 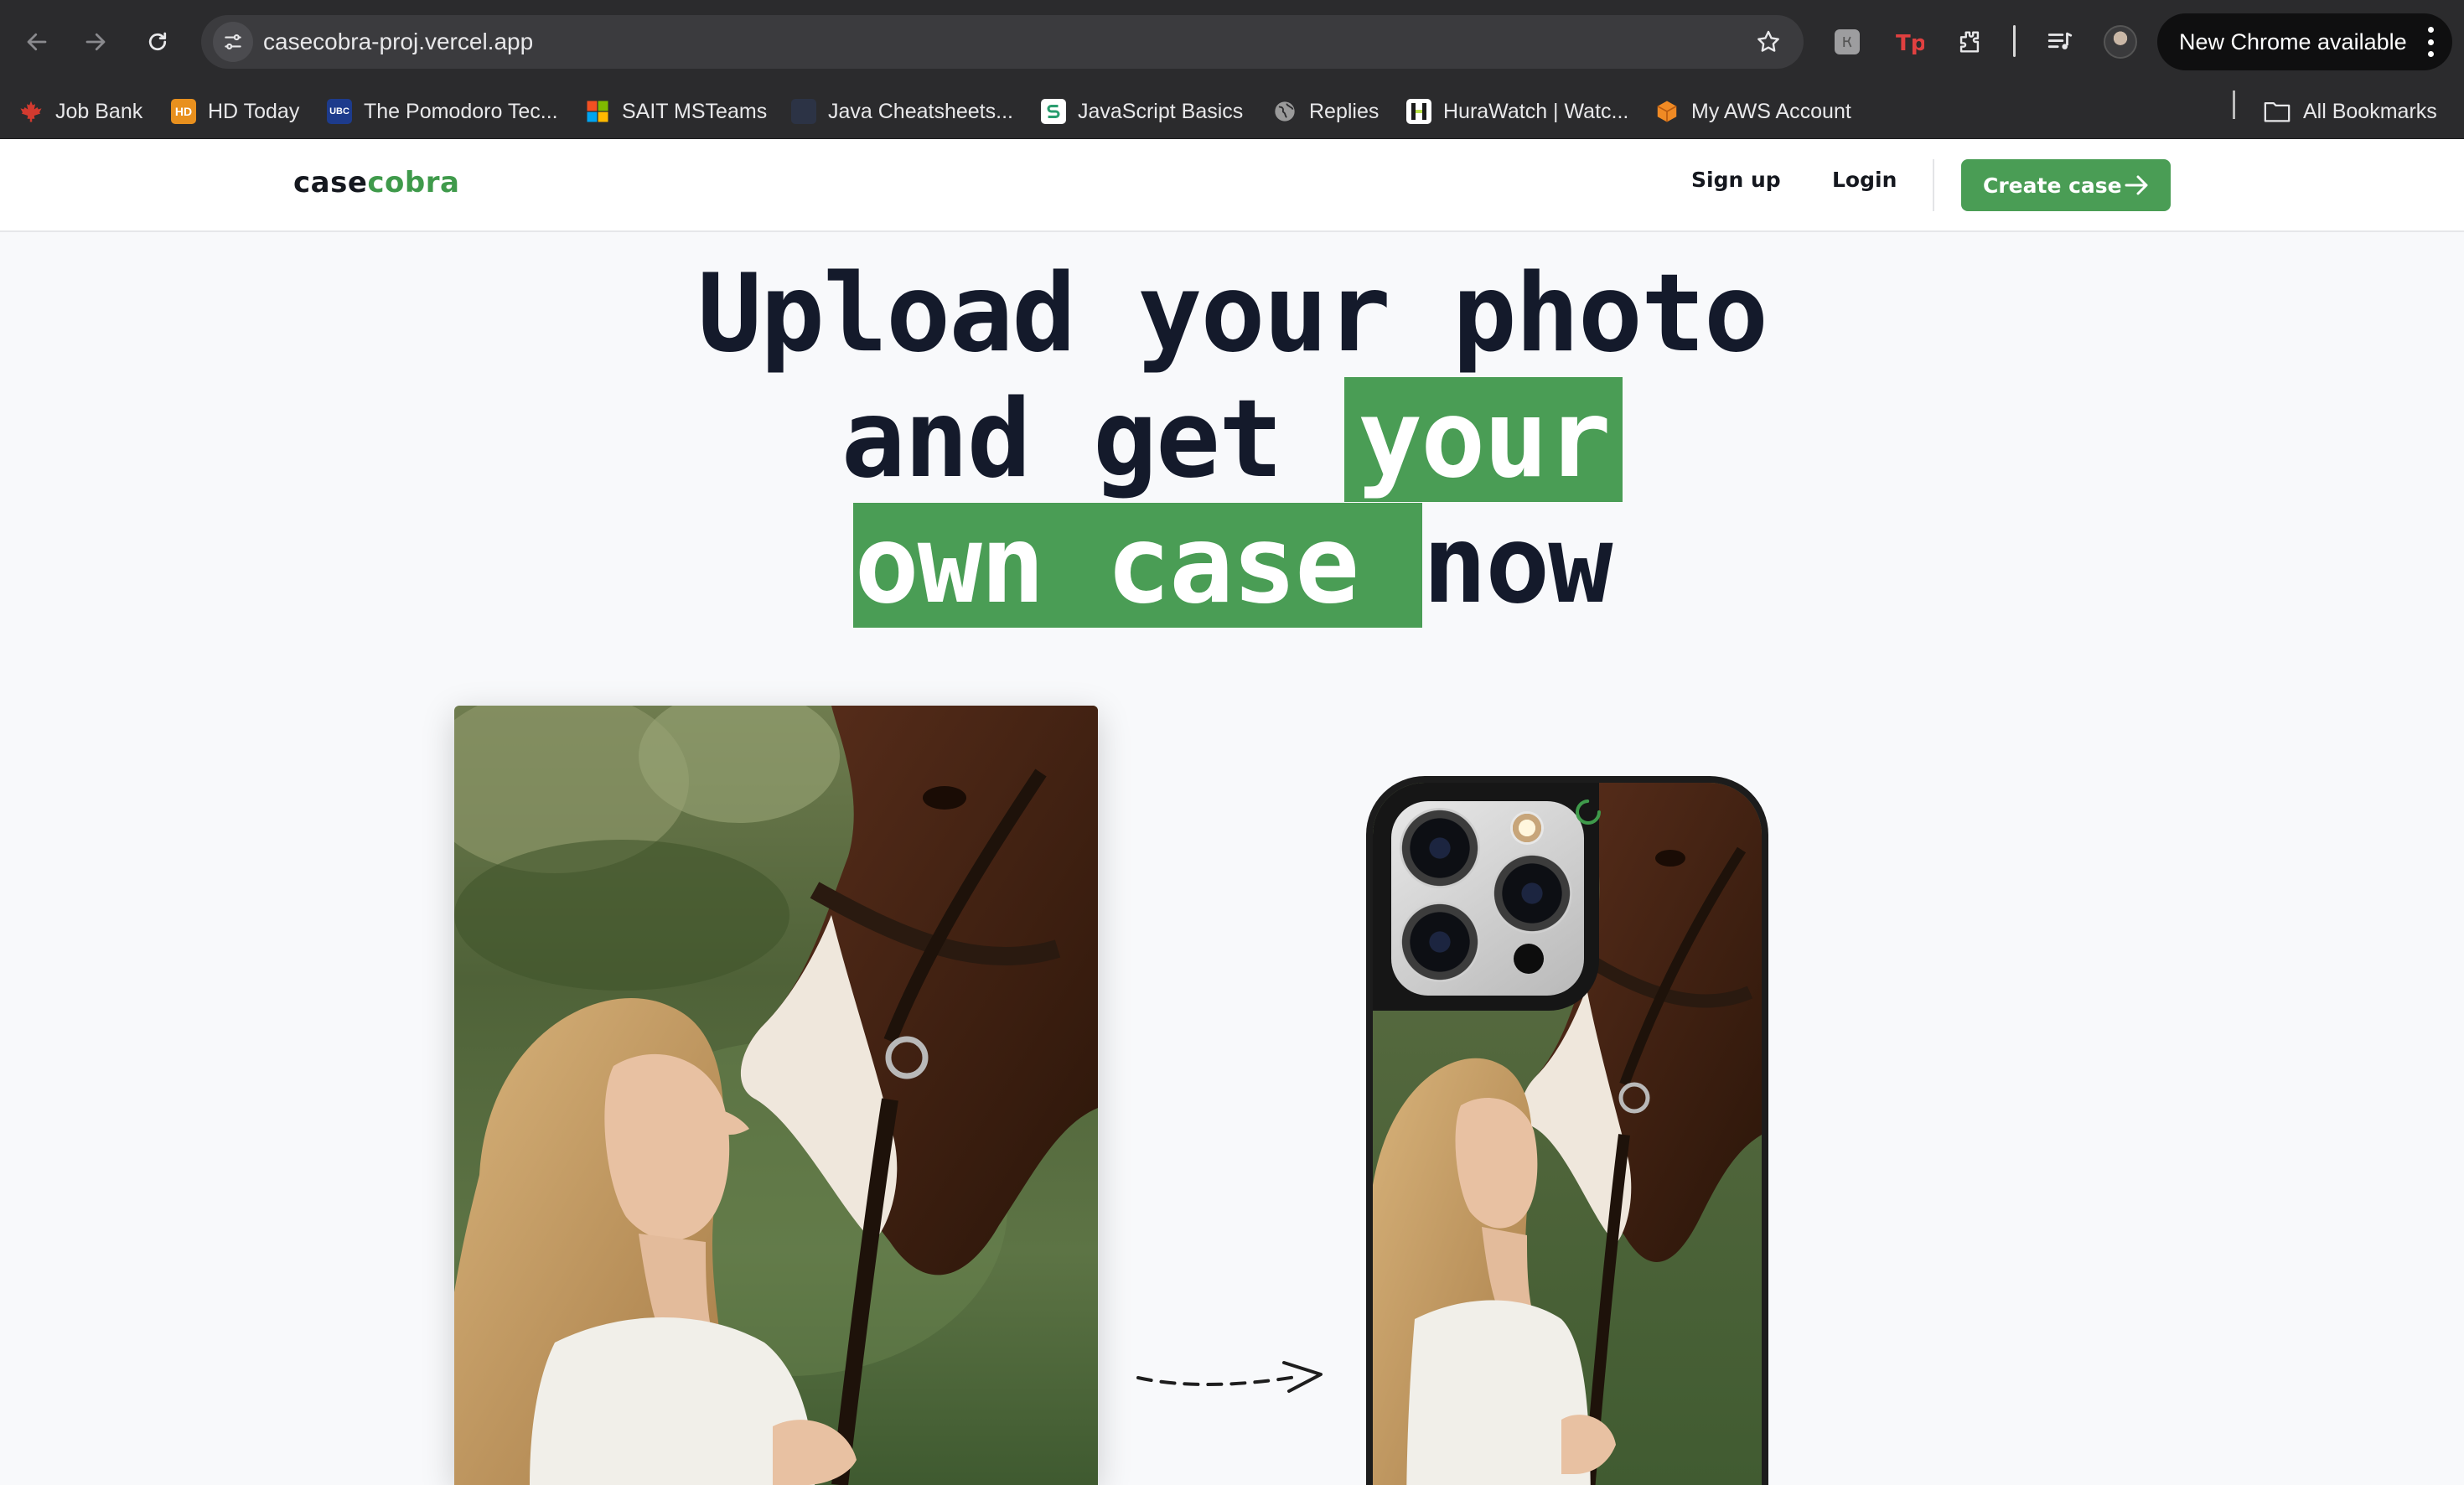 I want to click on media-controls-button, so click(x=2060, y=42).